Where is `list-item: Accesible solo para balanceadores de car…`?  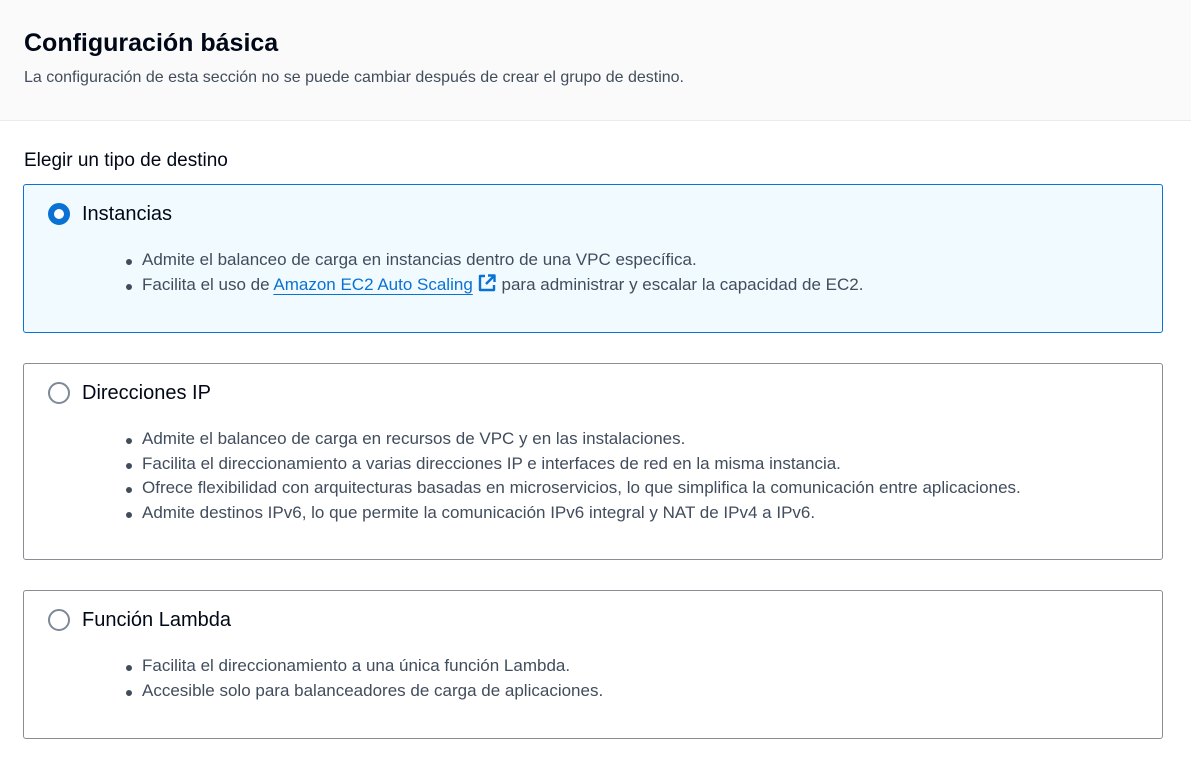 list-item: Accesible solo para balanceadores de car… is located at coordinates (364, 691).